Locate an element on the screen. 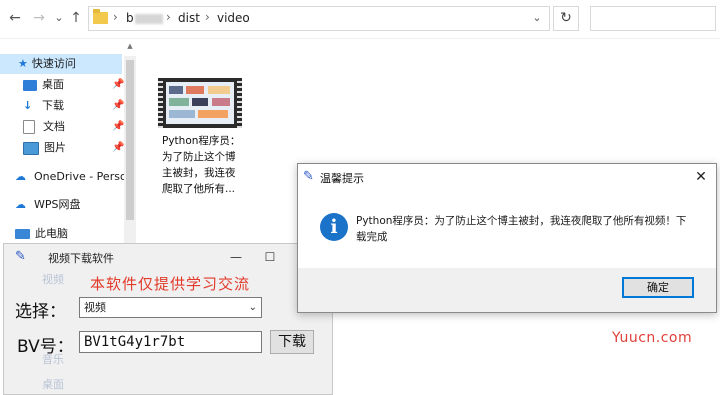 The image size is (720, 395). address-toolbar: ← → ⌄ ↑ › b › dist › video ⌄ ↻ is located at coordinates (360, 19).